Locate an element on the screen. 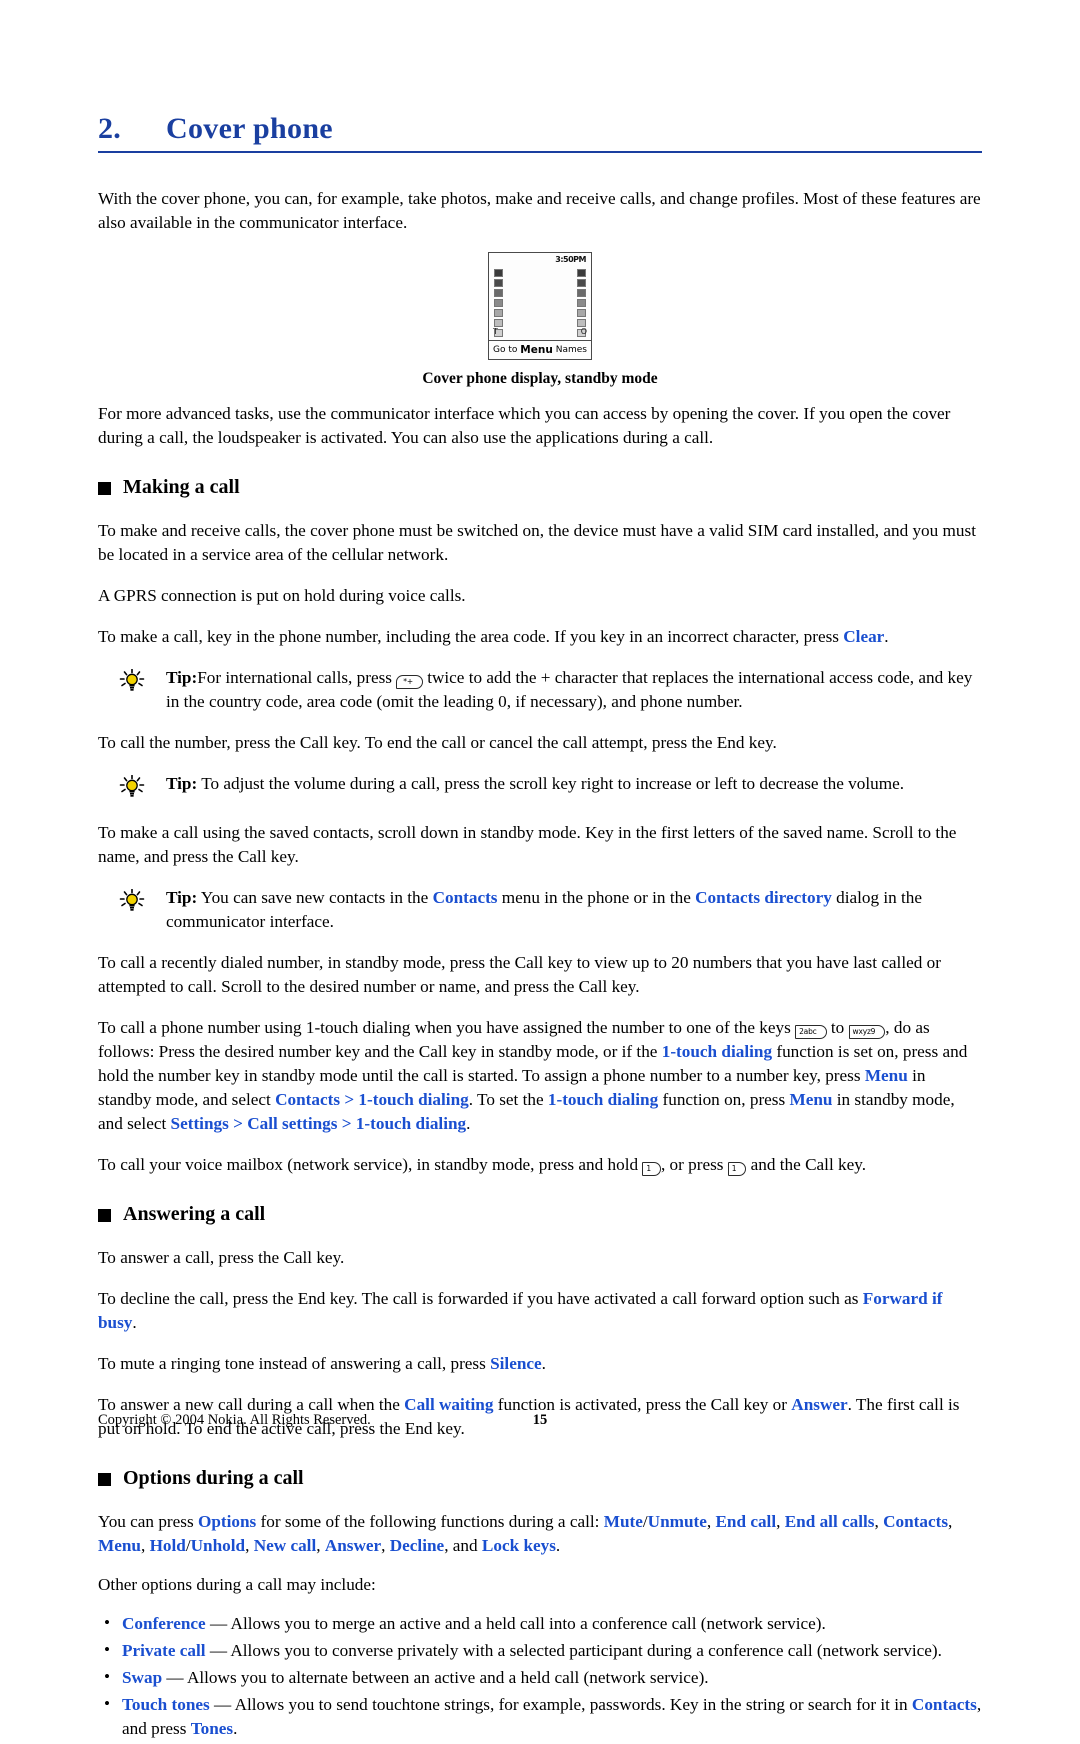 Image resolution: width=1080 pixels, height=1744 pixels. link-touch-tones: Touch tones is located at coordinates (166, 1704).